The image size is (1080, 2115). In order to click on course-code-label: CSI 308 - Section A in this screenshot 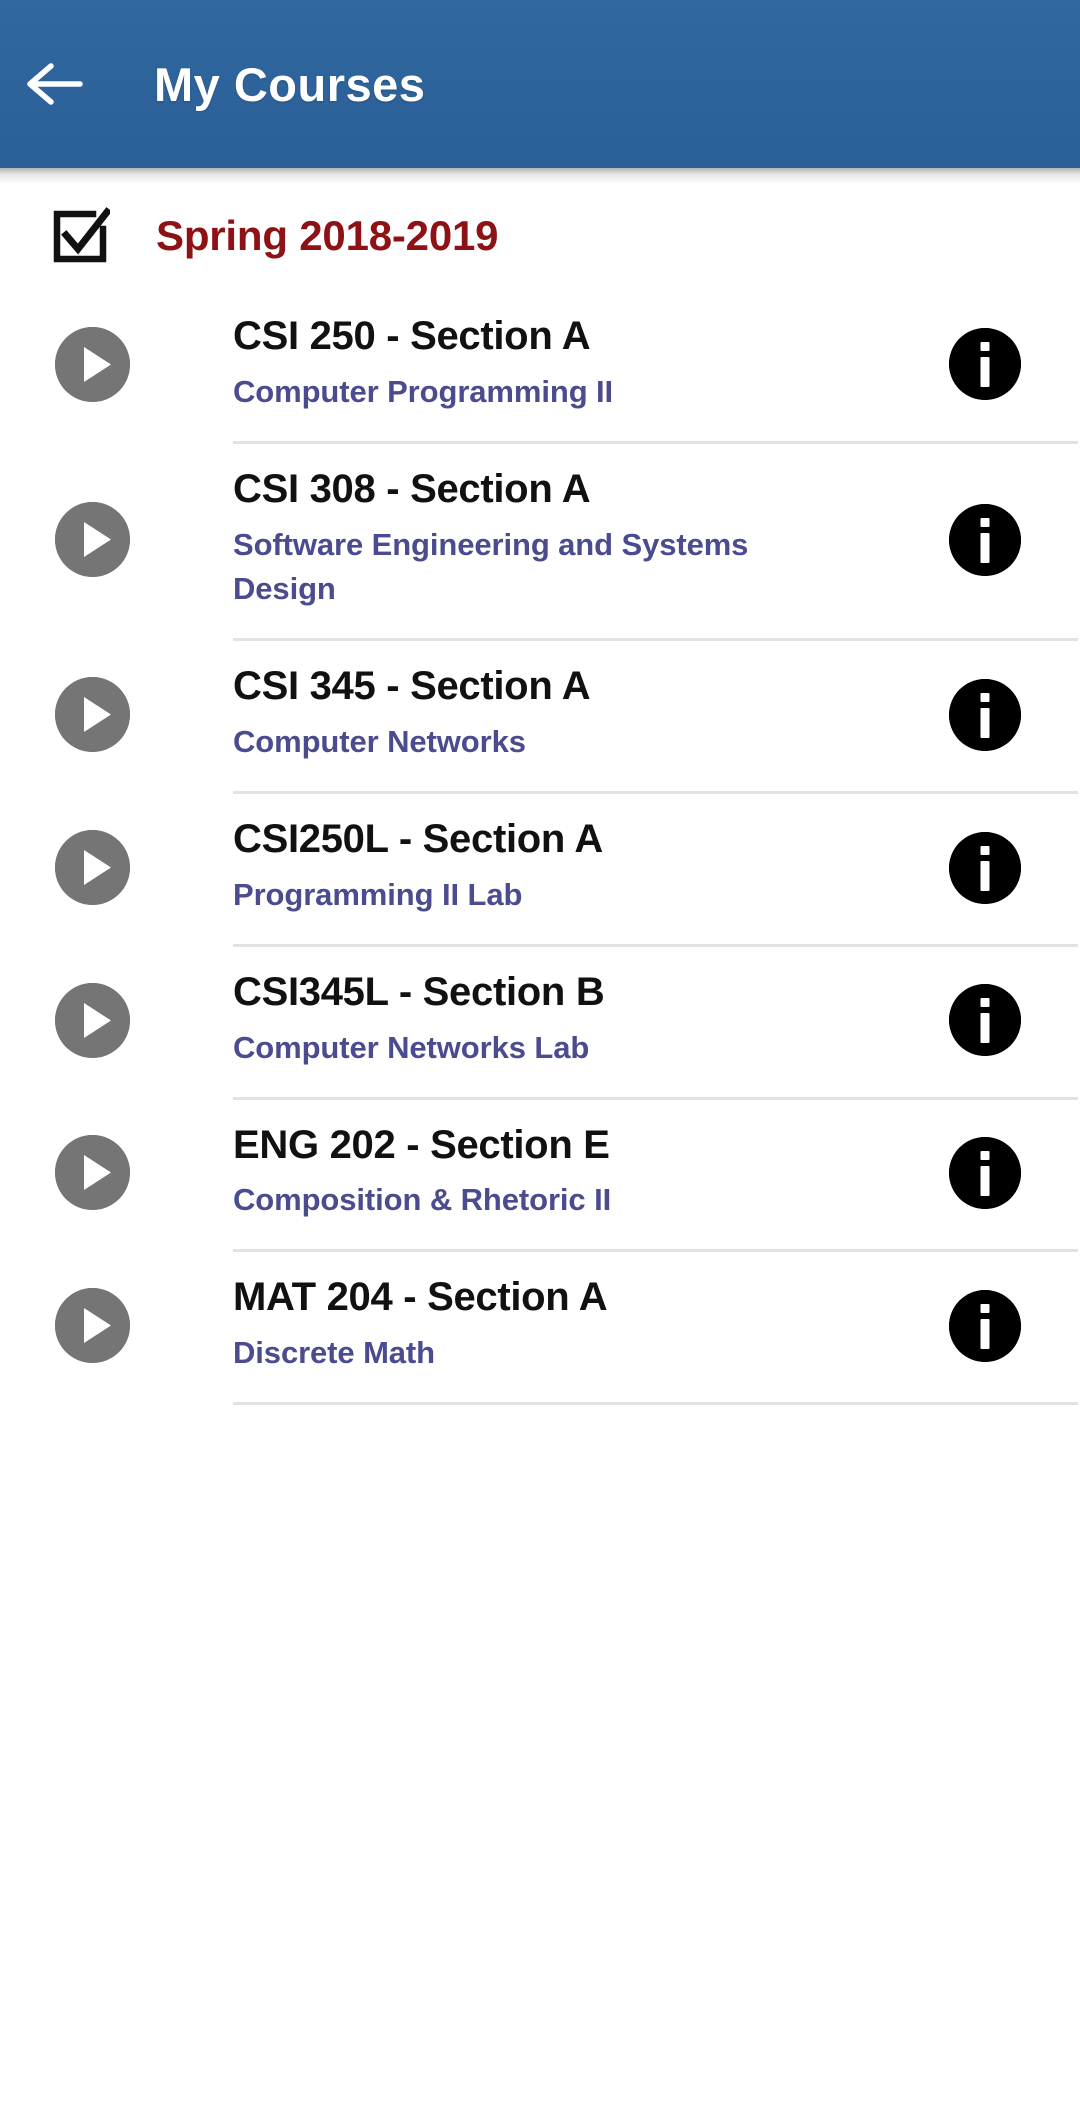, I will do `click(412, 488)`.